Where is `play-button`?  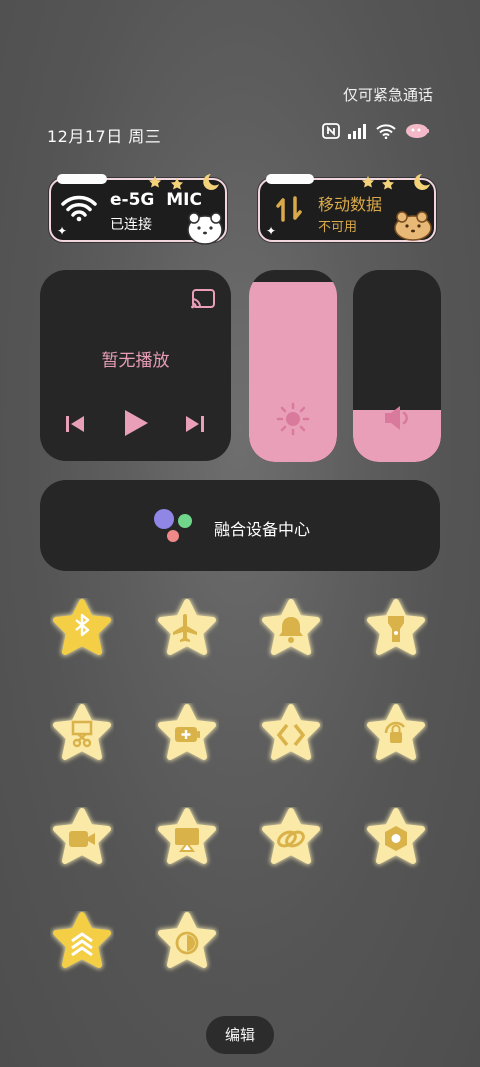 play-button is located at coordinates (136, 425).